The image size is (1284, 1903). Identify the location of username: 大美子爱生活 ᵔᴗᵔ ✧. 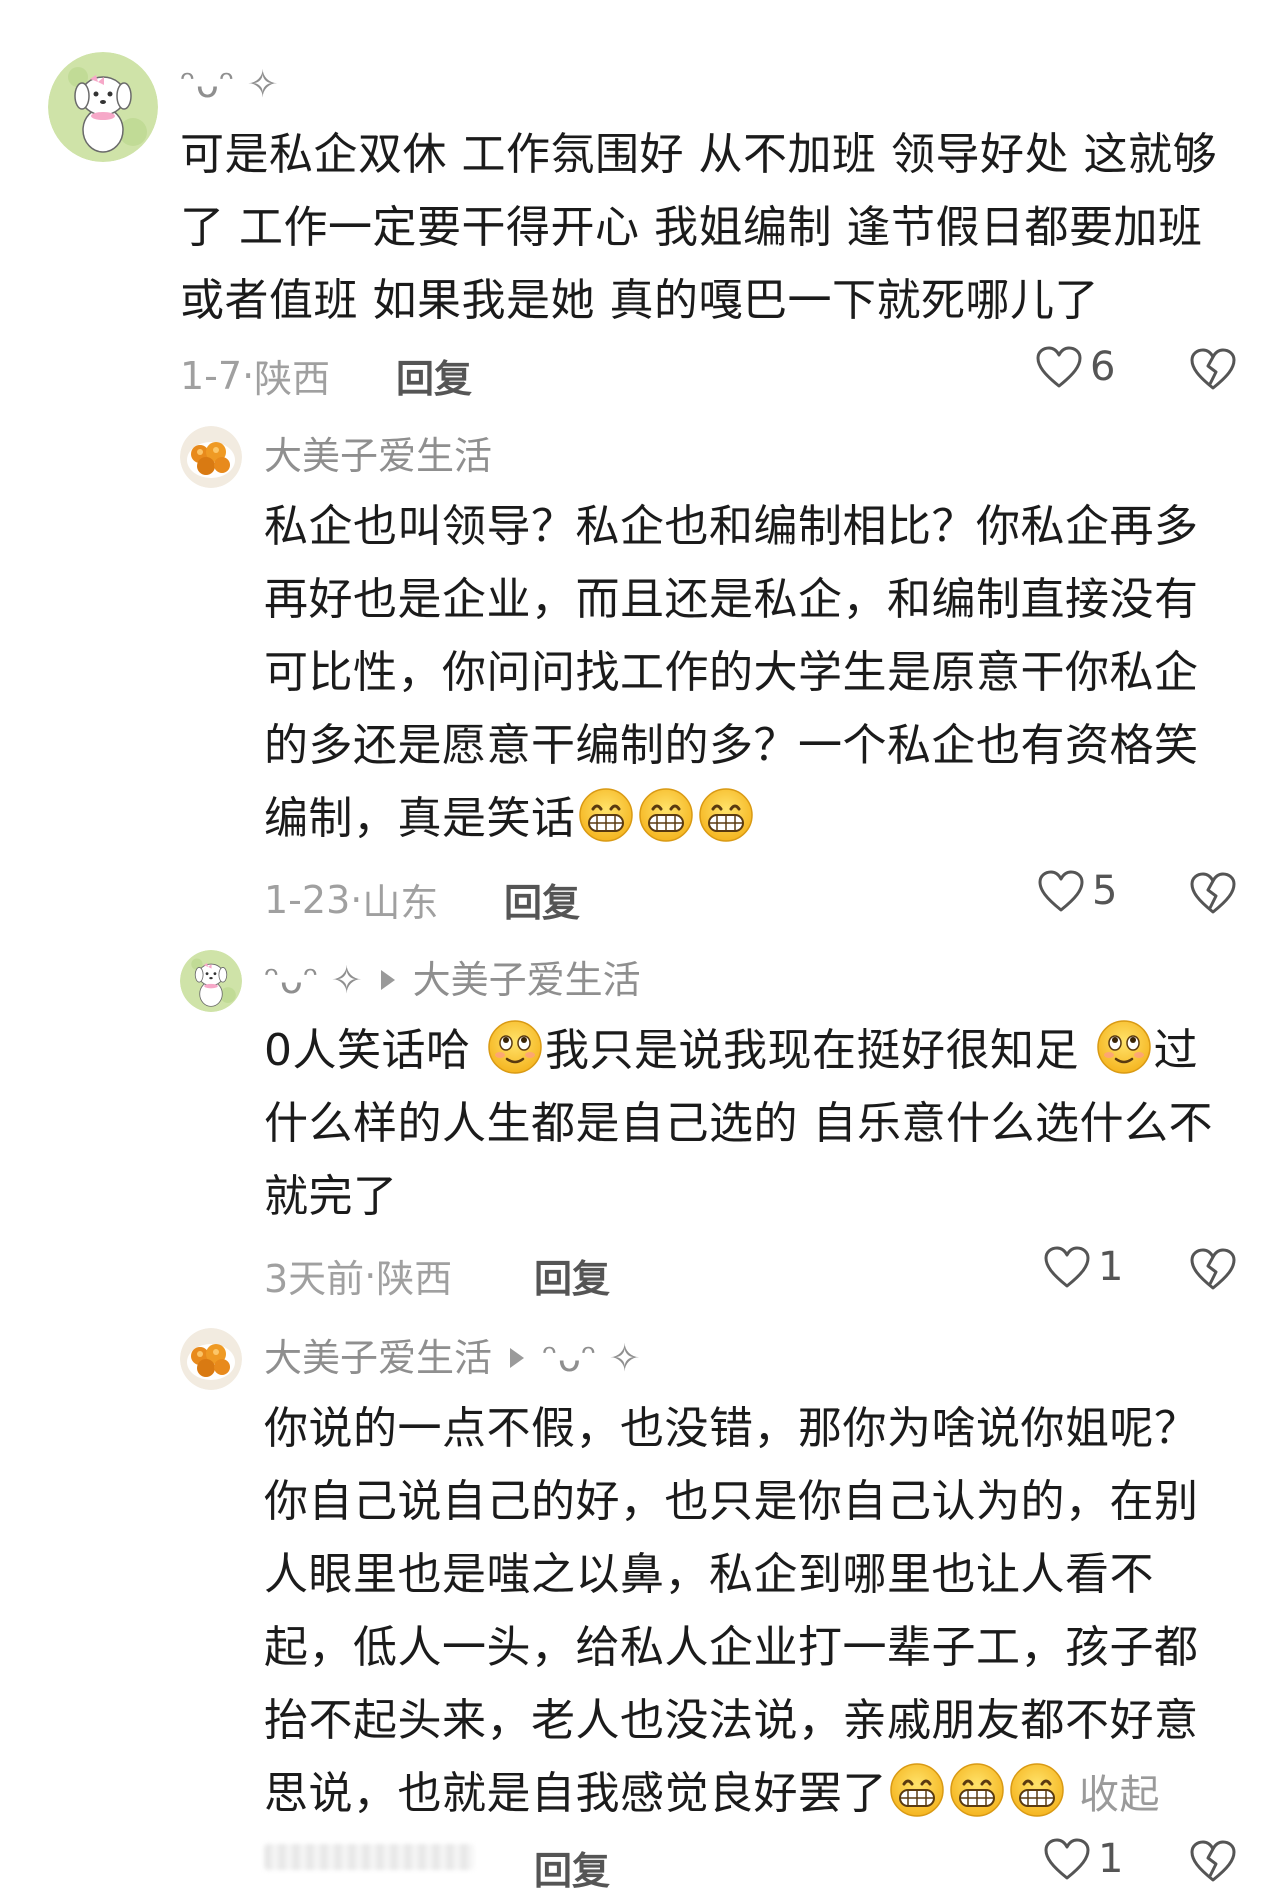
(452, 1358).